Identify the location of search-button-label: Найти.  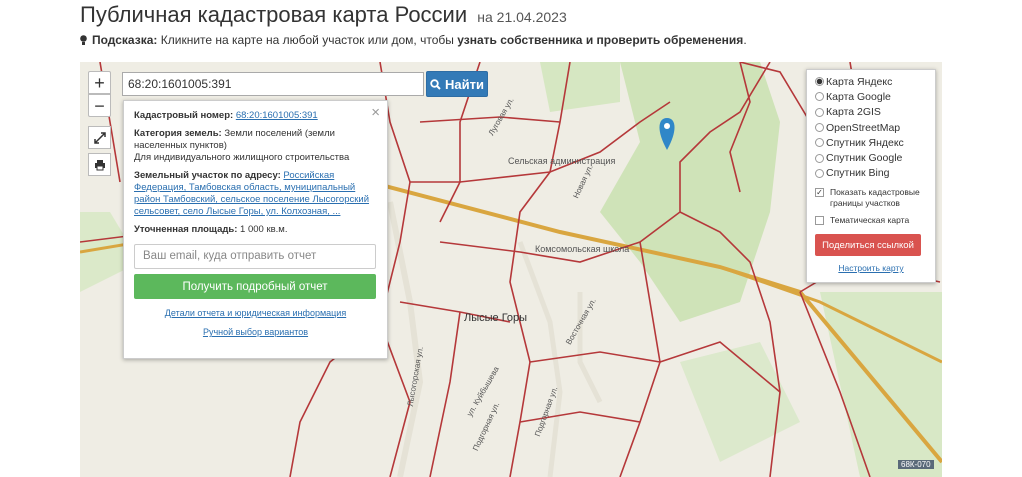
(464, 84).